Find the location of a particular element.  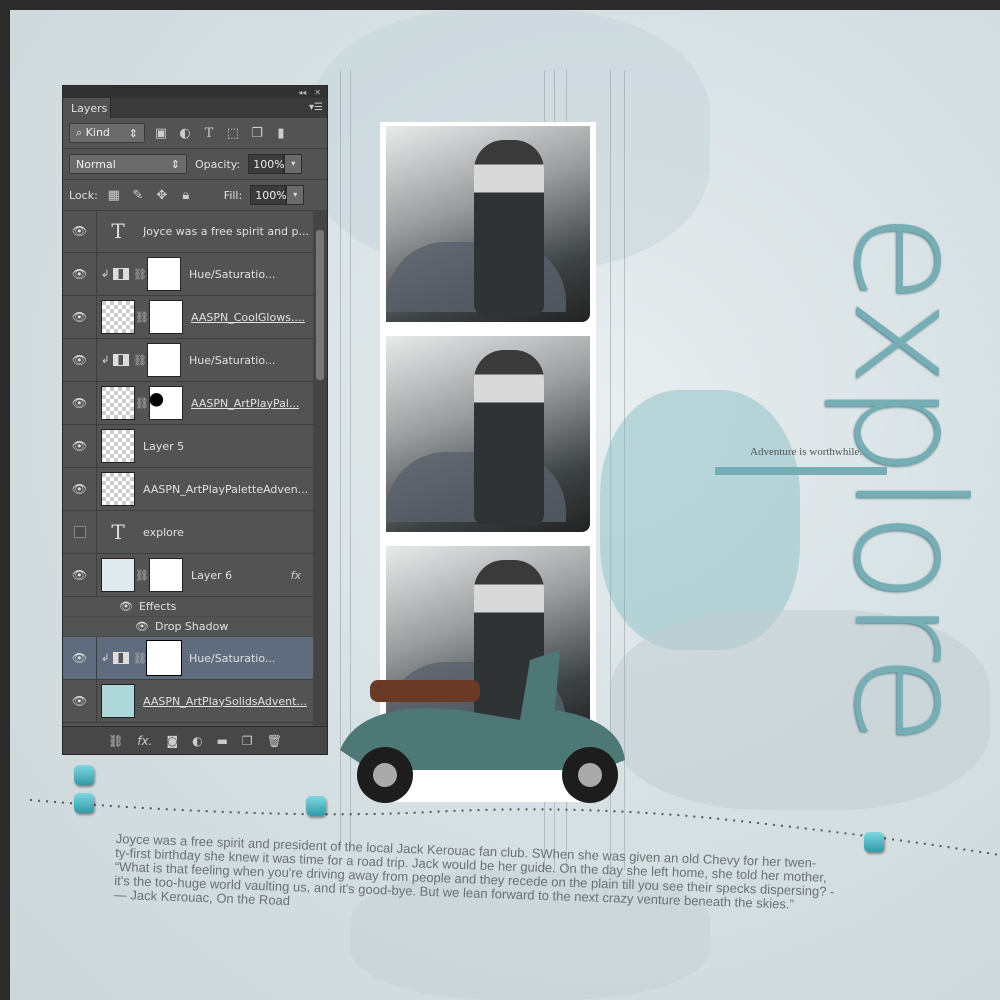

new-adjustment-icon: ◐ is located at coordinates (197, 741).